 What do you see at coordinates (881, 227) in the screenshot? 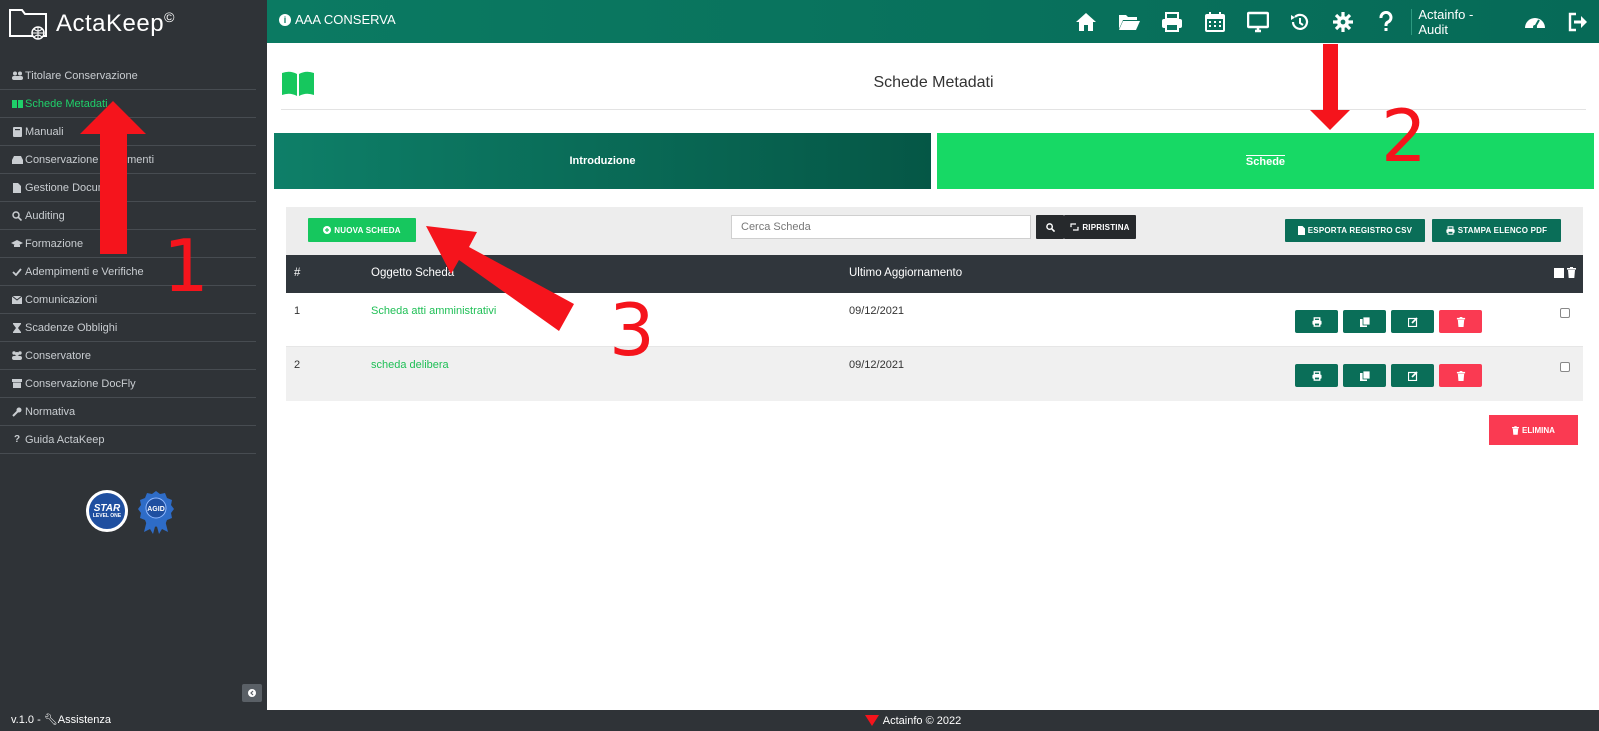
I see `search-scheda-input` at bounding box center [881, 227].